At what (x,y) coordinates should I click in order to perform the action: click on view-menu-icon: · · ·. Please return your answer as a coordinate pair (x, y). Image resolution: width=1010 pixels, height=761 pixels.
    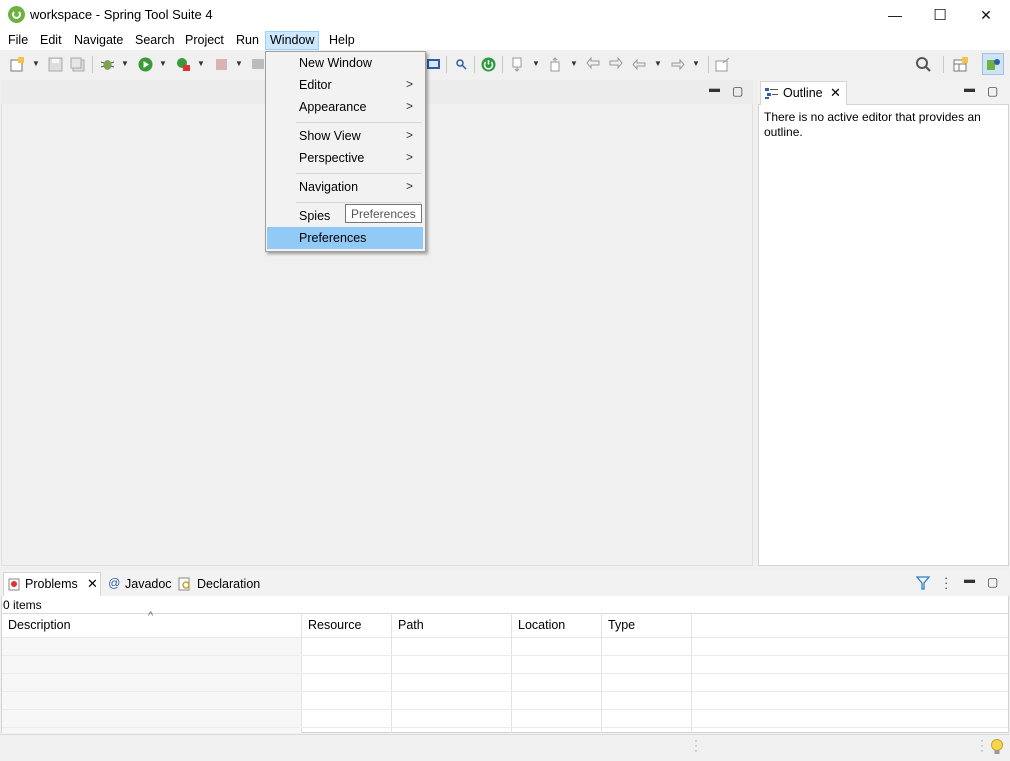
    Looking at the image, I should click on (946, 582).